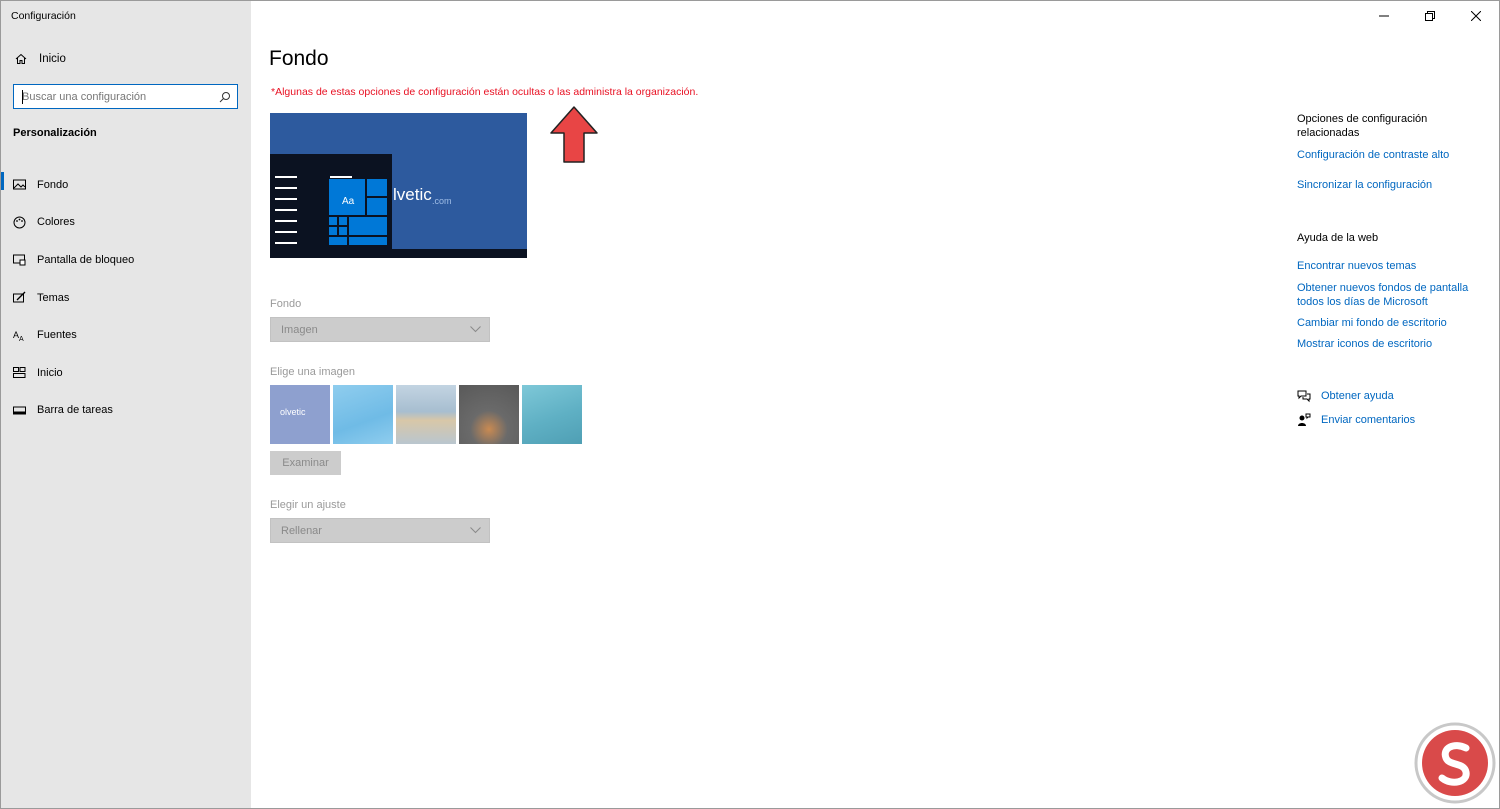 The width and height of the screenshot is (1500, 809). What do you see at coordinates (55, 133) in the screenshot?
I see `section-title: Personalización` at bounding box center [55, 133].